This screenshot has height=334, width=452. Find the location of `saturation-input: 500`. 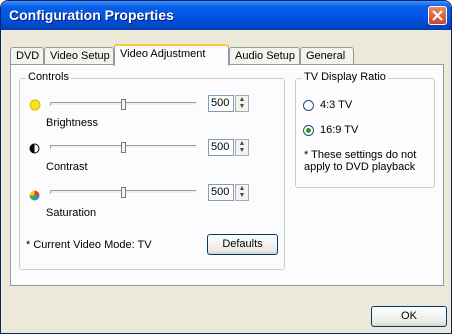

saturation-input: 500 is located at coordinates (221, 192).